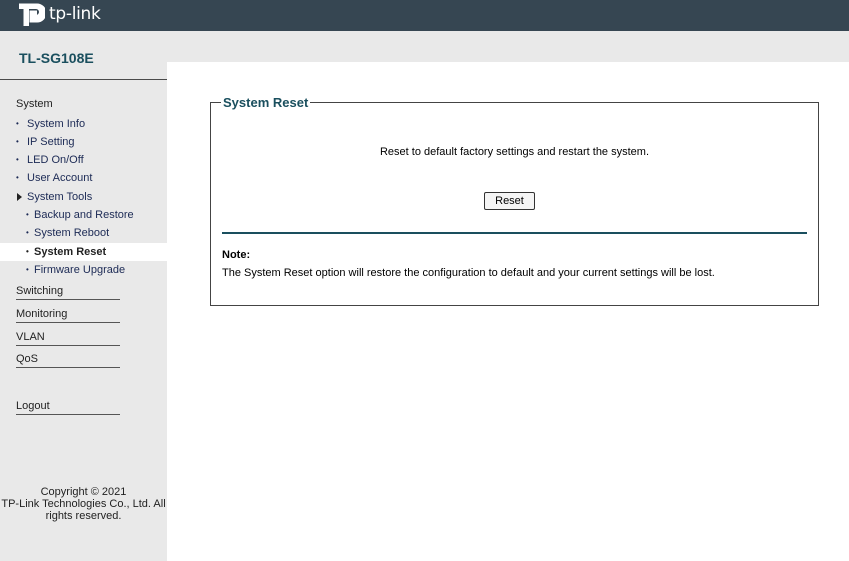 Image resolution: width=849 pixels, height=561 pixels. Describe the element at coordinates (55, 160) in the screenshot. I see `nav-item-label: LED On/Off` at that location.